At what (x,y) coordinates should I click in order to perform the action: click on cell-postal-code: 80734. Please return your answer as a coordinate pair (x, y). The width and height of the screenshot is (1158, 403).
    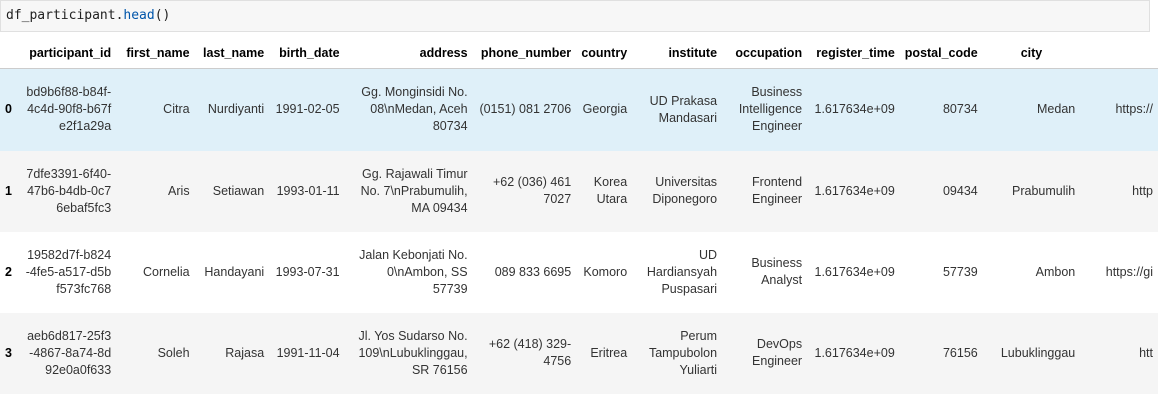
    Looking at the image, I should click on (960, 109).